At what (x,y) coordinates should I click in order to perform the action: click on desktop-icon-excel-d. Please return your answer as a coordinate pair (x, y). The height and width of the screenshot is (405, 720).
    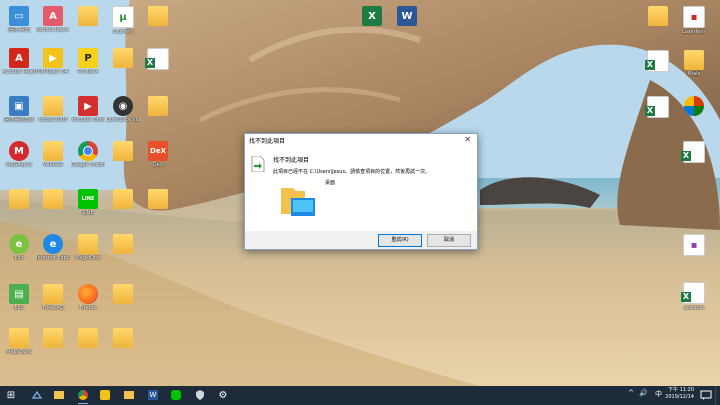
    Looking at the image, I should click on (658, 107).